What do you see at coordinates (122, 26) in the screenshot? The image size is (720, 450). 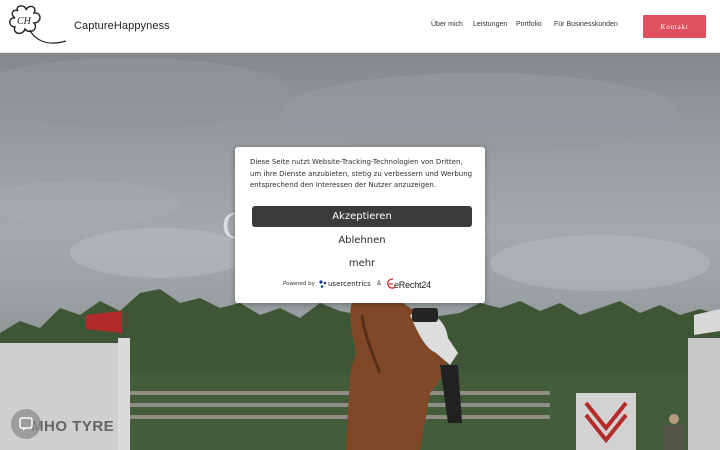 I see `brand-name: CaptureHappyness` at bounding box center [122, 26].